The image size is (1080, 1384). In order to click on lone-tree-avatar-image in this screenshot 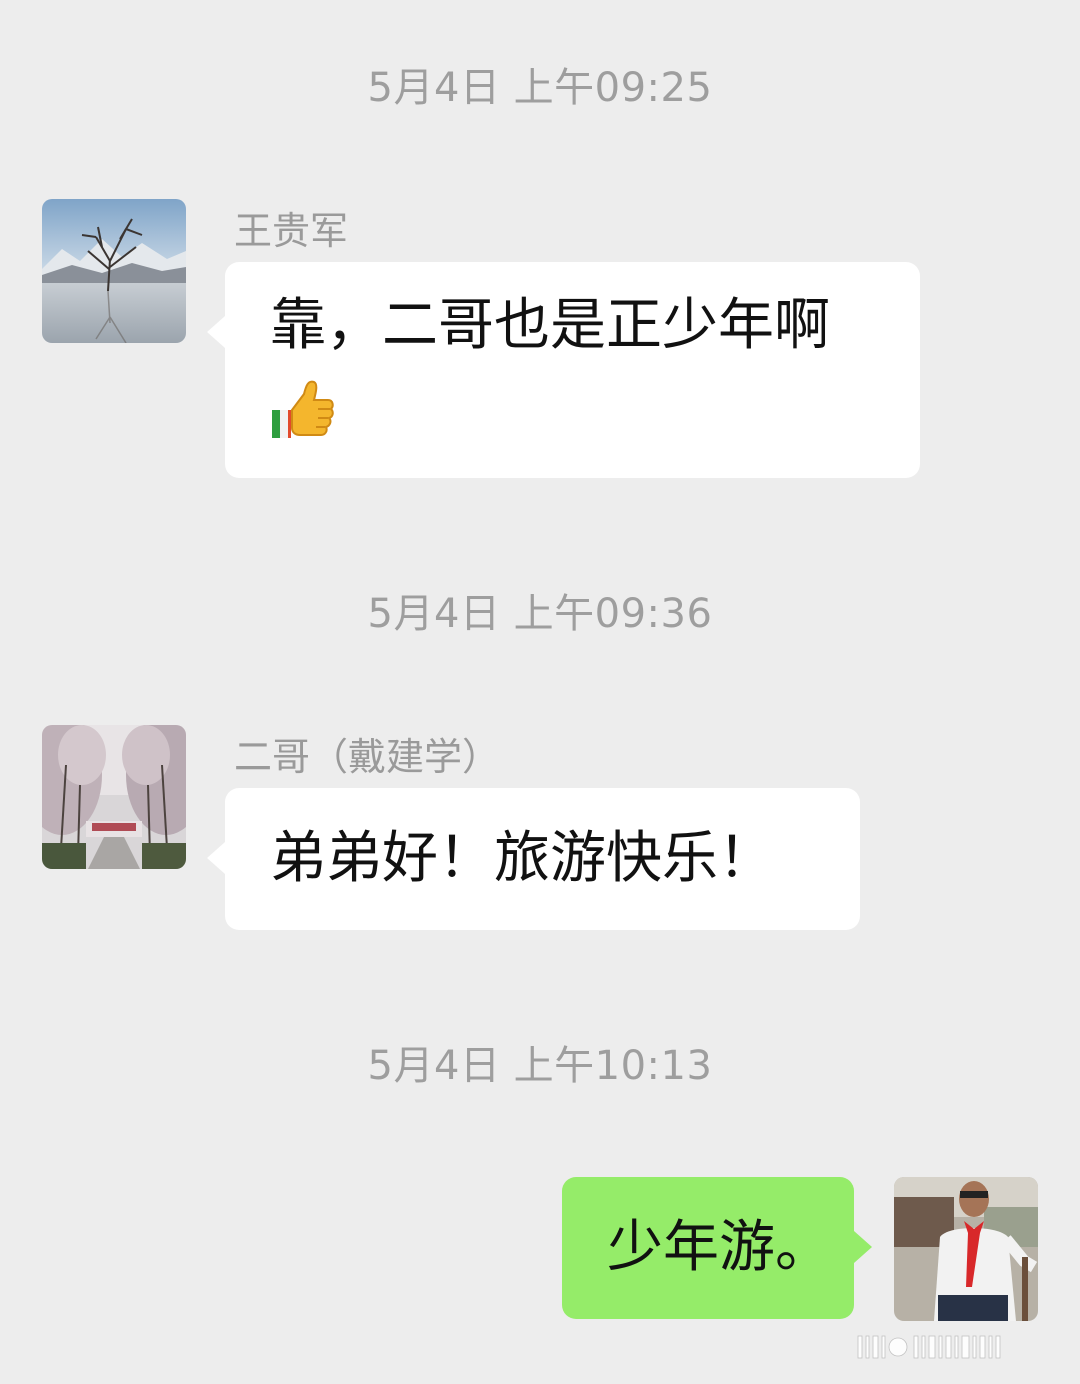, I will do `click(114, 271)`.